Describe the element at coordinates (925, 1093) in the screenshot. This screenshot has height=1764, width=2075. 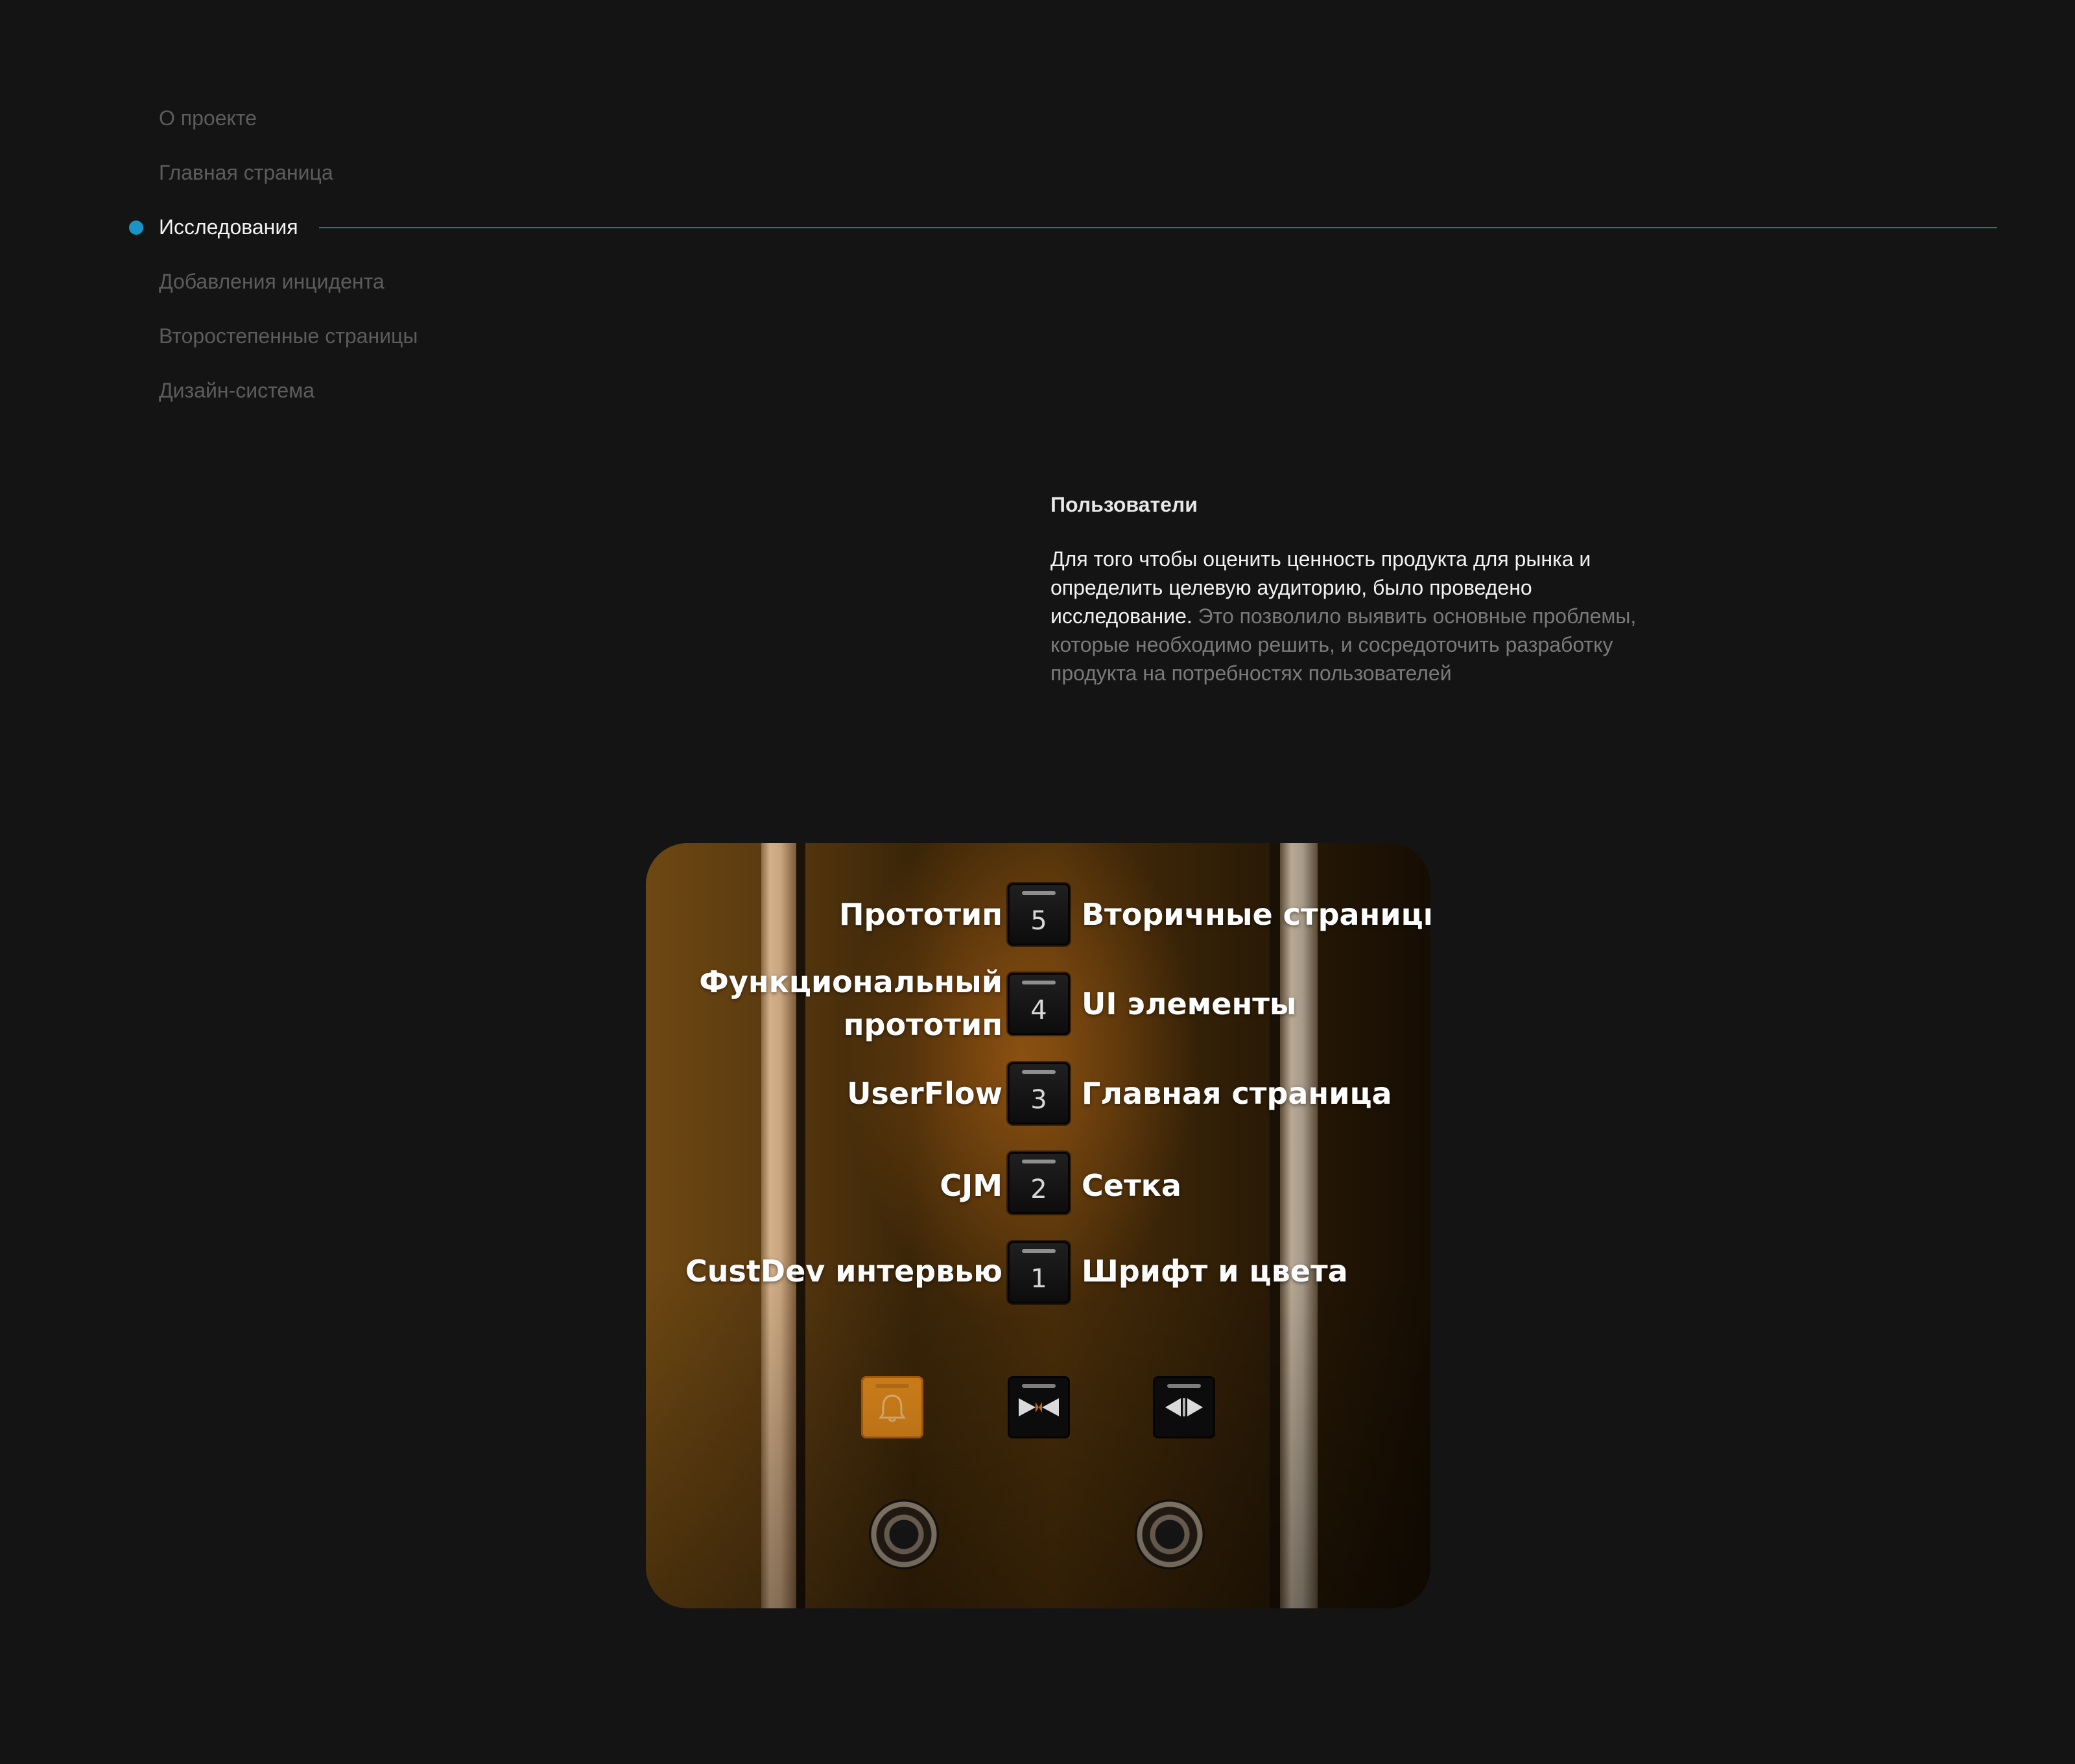
I see `floor-label-left: UserFlow` at that location.